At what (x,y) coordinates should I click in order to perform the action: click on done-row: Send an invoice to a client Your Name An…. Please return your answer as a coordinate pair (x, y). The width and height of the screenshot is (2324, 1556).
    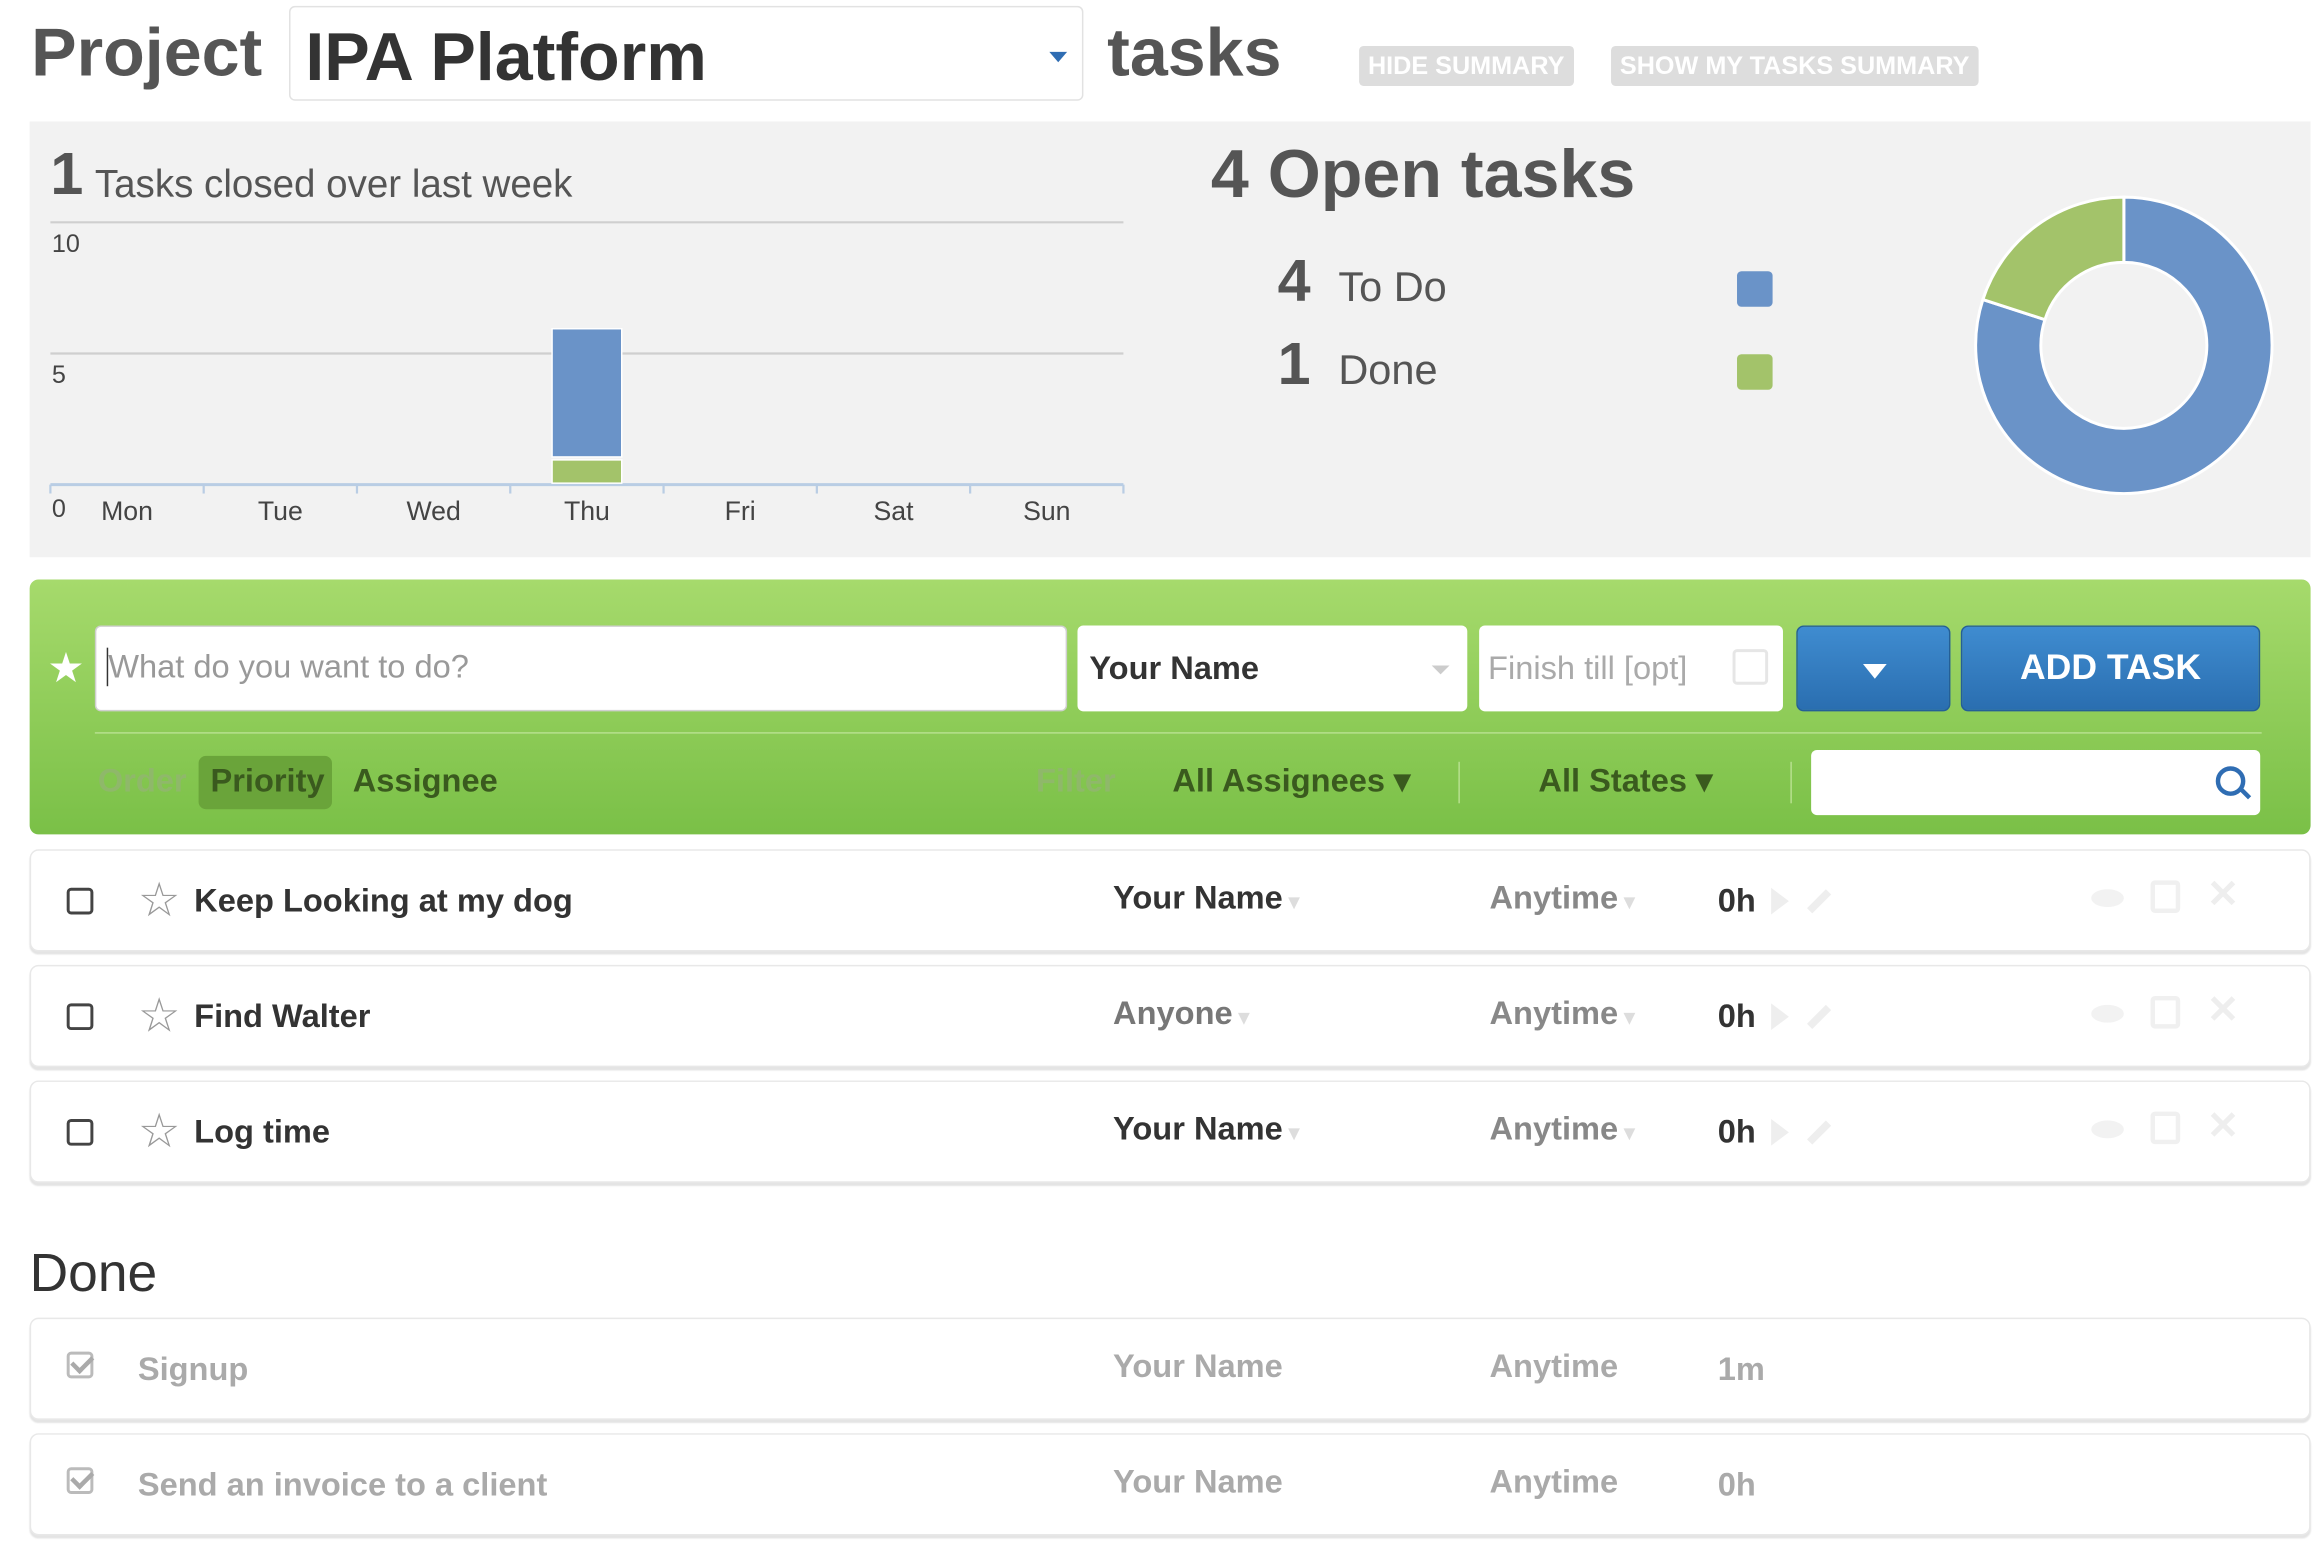
    Looking at the image, I should click on (1170, 1484).